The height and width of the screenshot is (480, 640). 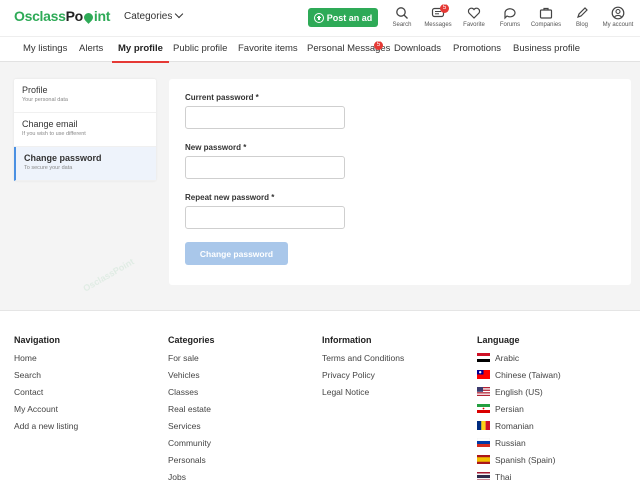 I want to click on header-favorite-link: Favorite, so click(x=474, y=17).